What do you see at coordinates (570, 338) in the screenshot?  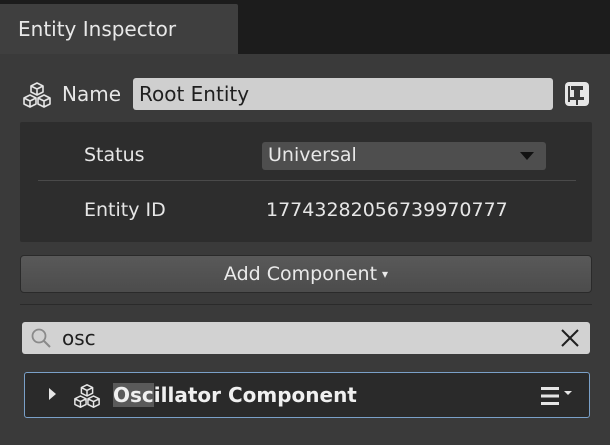 I see `close-icon` at bounding box center [570, 338].